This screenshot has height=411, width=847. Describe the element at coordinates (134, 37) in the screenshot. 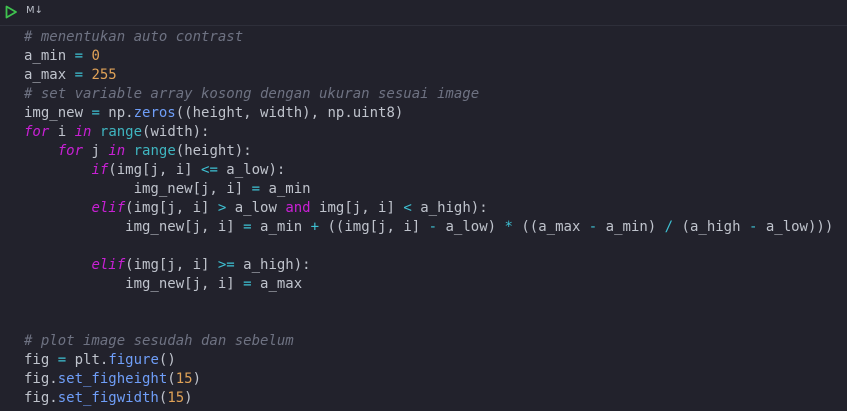

I see `code-comment: # menentukan auto contrast` at that location.